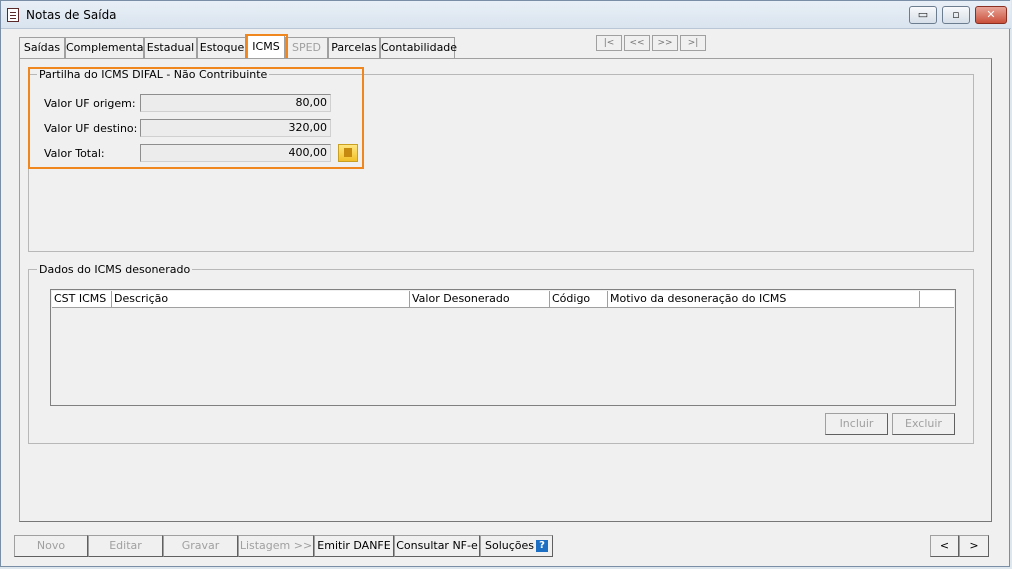 Image resolution: width=1012 pixels, height=569 pixels. Describe the element at coordinates (354, 546) in the screenshot. I see `emitir-danfe-button: Emitir DANFE` at that location.